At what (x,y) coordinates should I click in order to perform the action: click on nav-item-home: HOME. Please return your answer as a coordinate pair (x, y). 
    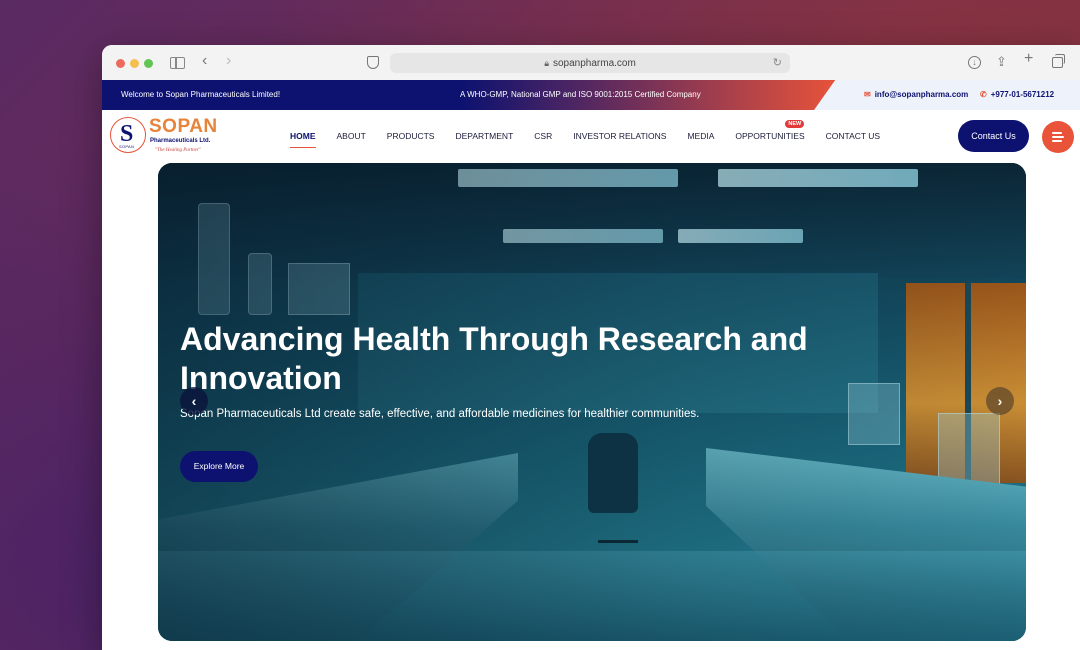
    Looking at the image, I should click on (303, 139).